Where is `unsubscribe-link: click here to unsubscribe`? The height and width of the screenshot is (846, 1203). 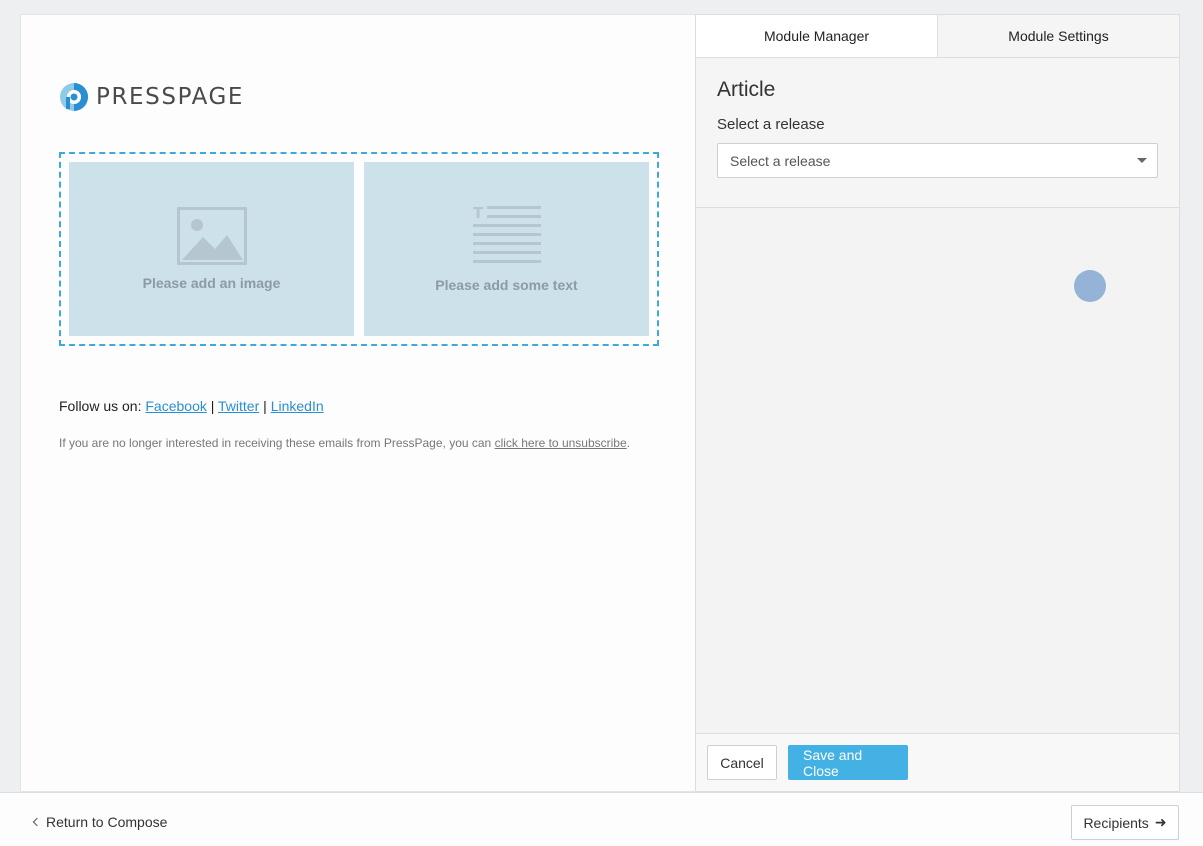
unsubscribe-link: click here to unsubscribe is located at coordinates (561, 443).